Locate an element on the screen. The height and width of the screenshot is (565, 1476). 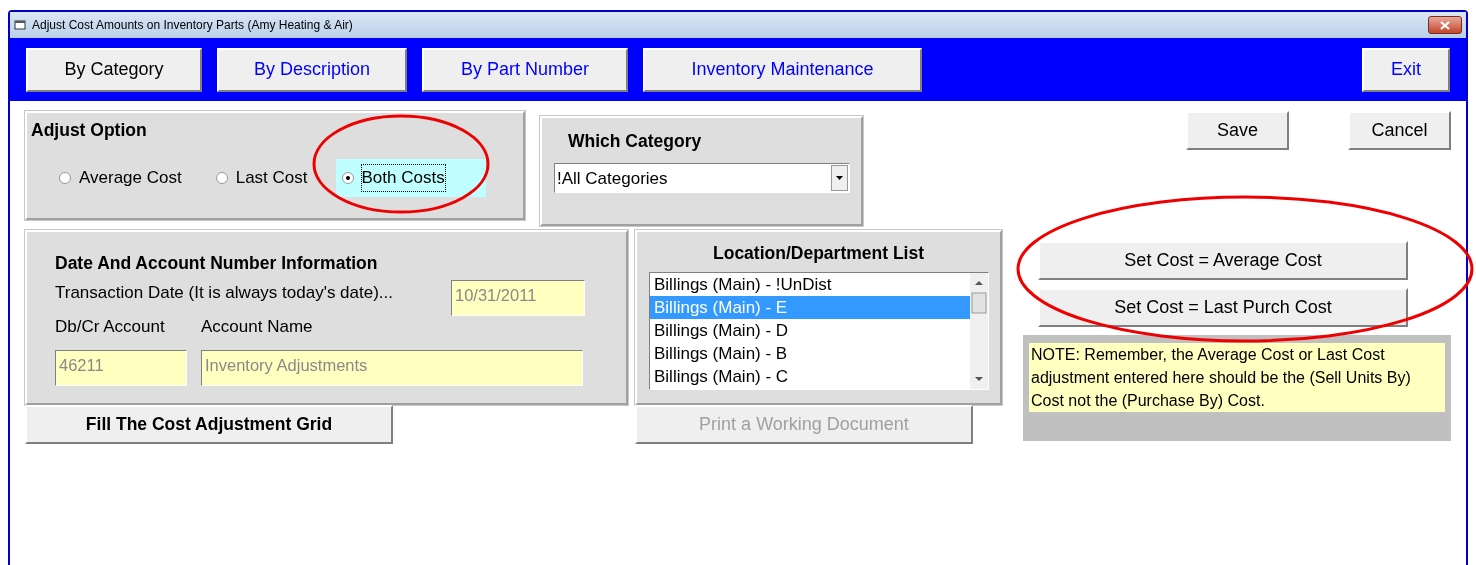
list-item: Billings (Main) - B is located at coordinates (810, 354).